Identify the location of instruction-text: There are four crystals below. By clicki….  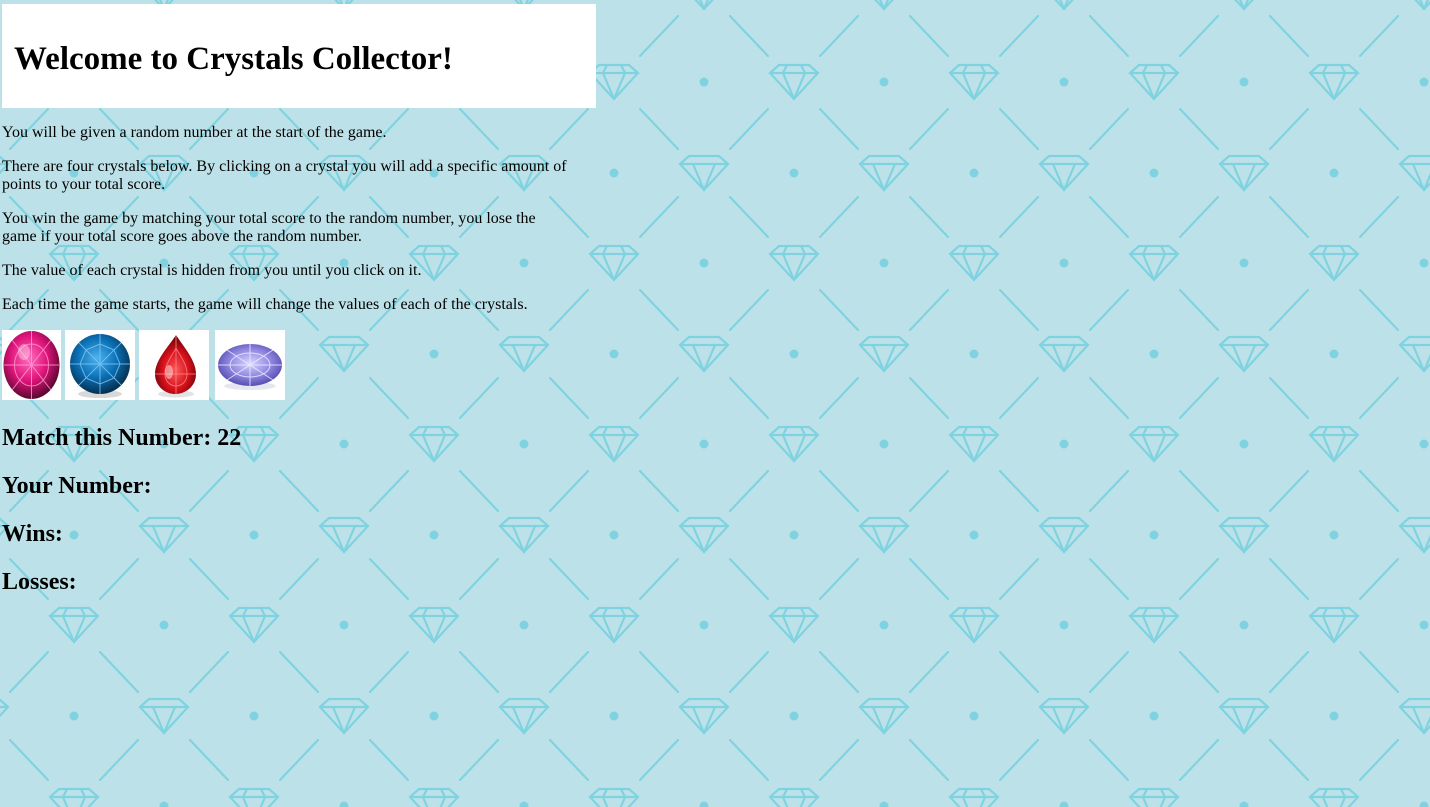
(284, 175).